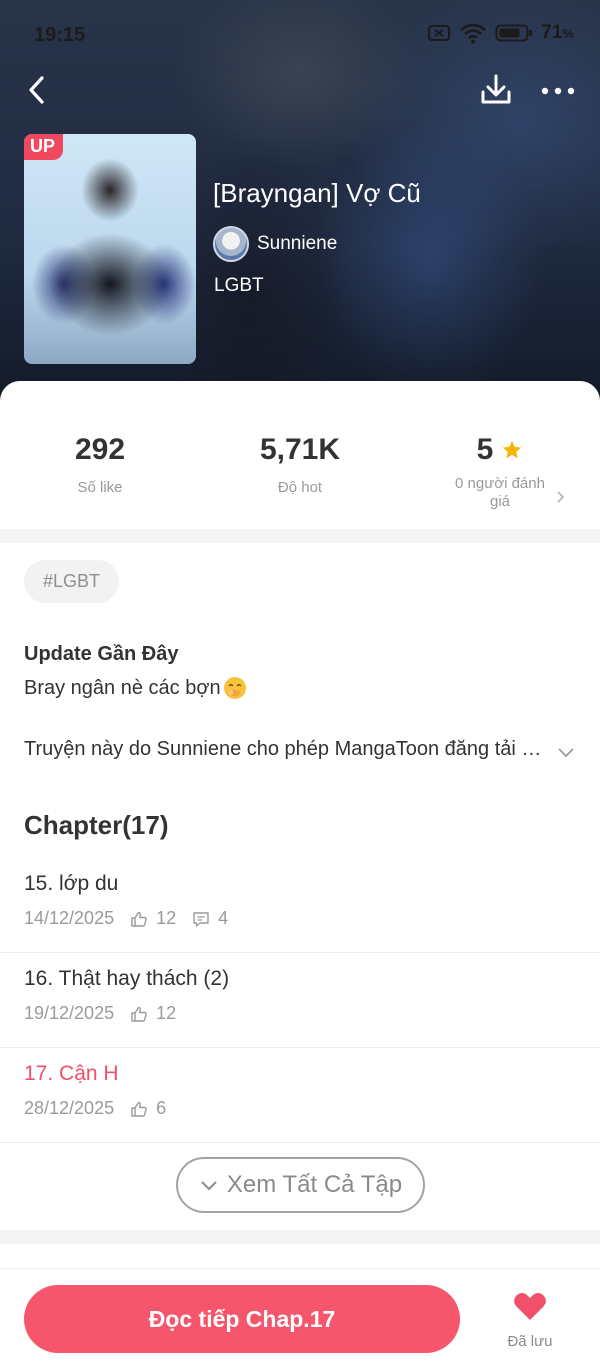 This screenshot has width=600, height=1367. I want to click on update-badge: UP, so click(44, 147).